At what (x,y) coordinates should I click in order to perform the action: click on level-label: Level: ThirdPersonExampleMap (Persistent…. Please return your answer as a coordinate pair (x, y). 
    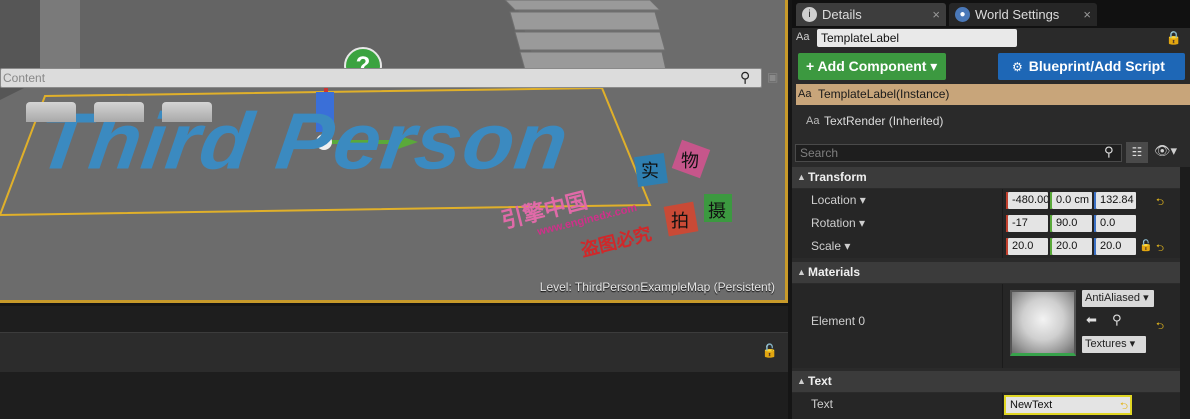
    Looking at the image, I should click on (657, 287).